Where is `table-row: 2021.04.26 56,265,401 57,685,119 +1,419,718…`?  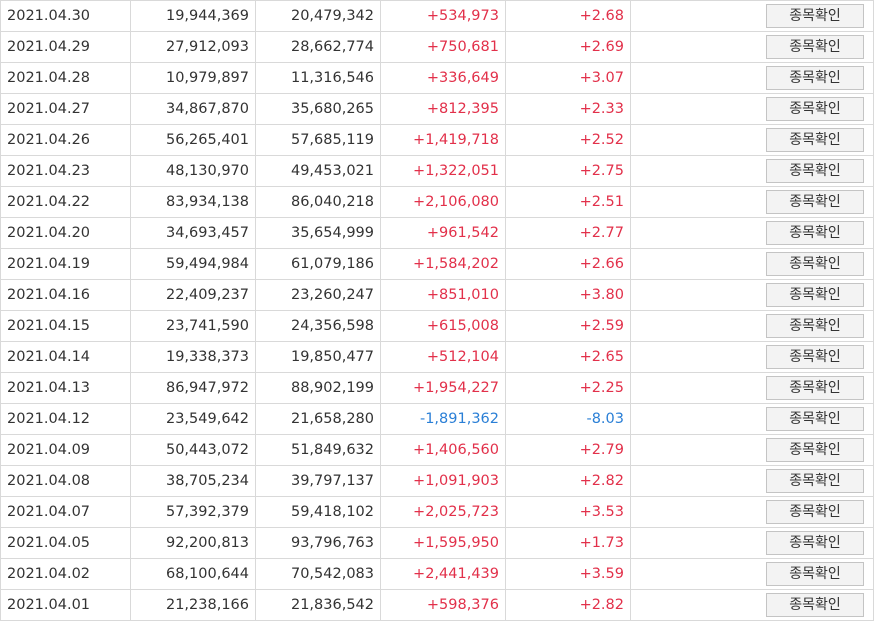
table-row: 2021.04.26 56,265,401 57,685,119 +1,419,718… is located at coordinates (437, 140).